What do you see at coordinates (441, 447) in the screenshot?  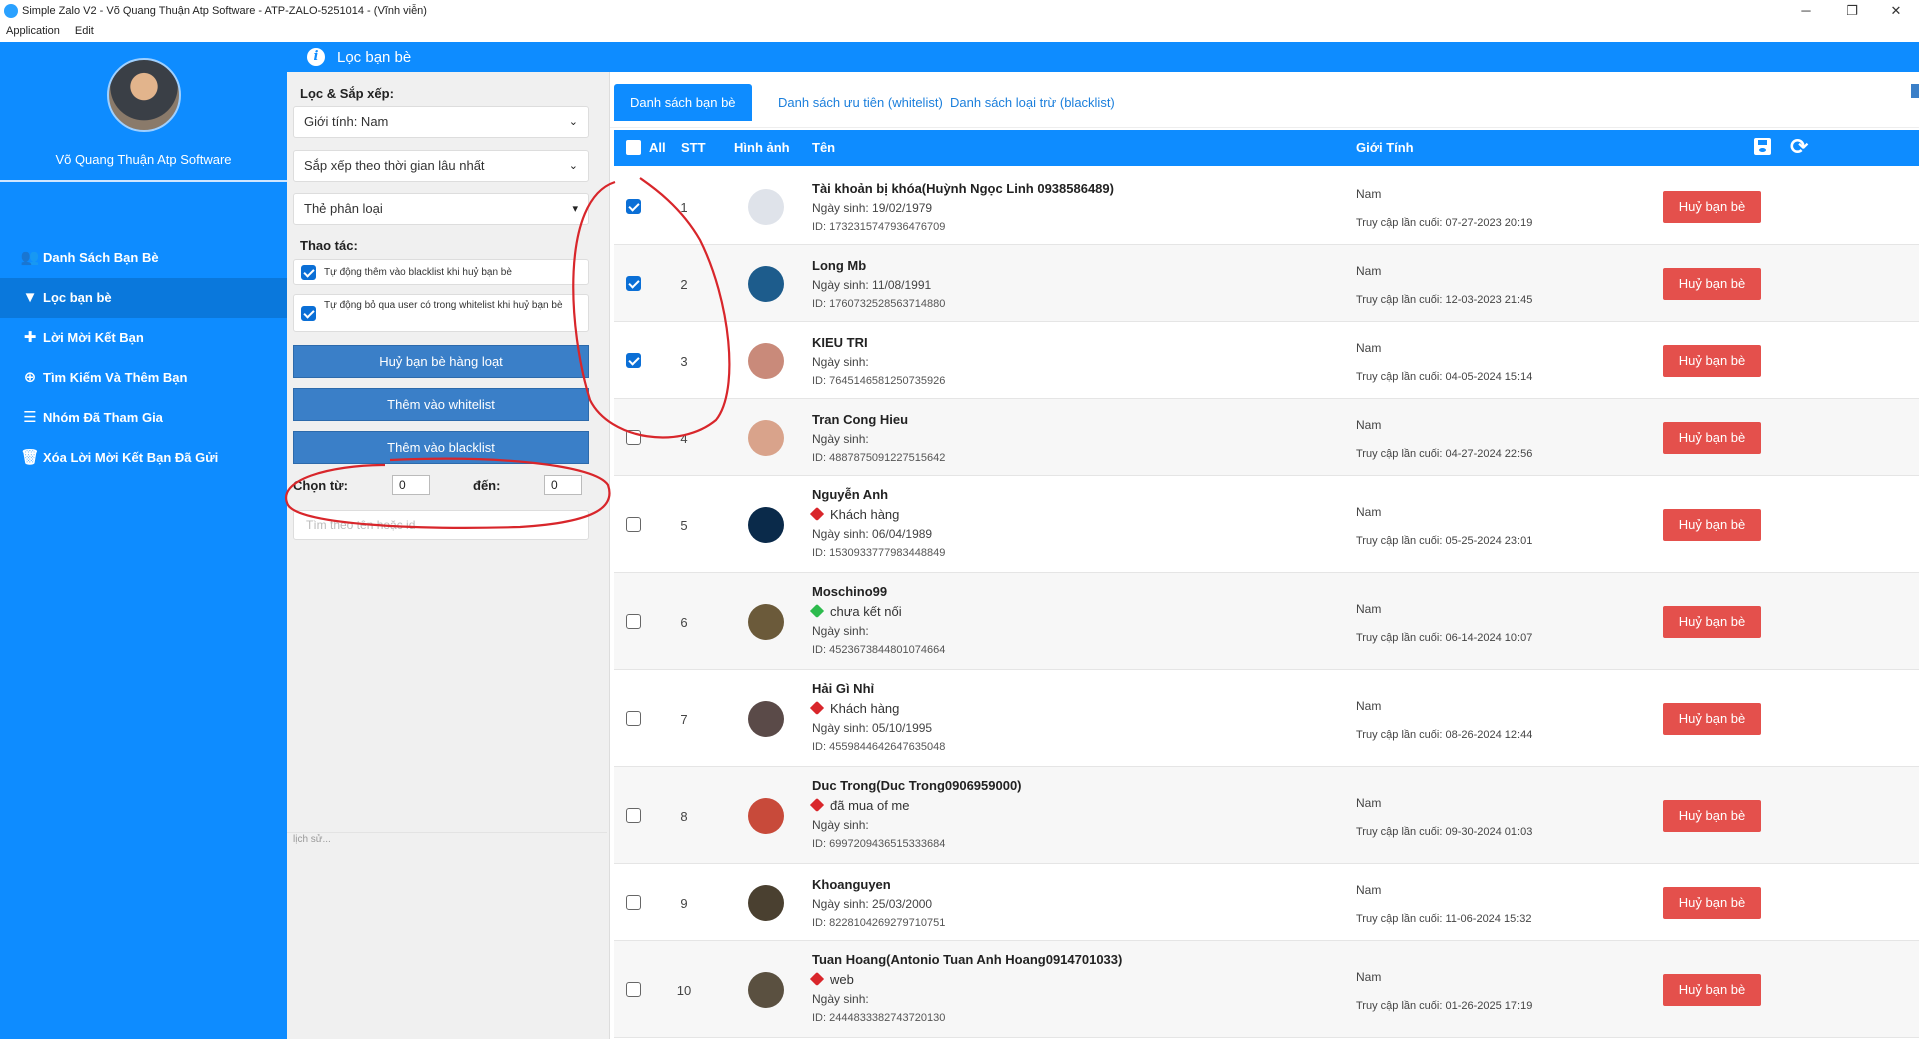 I see `add-blacklist-button: Thêm vào blacklist` at bounding box center [441, 447].